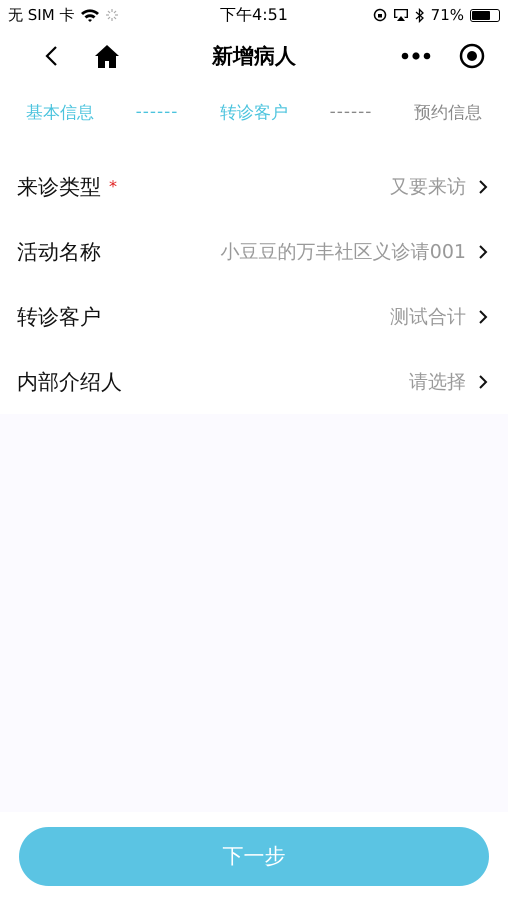 This screenshot has width=508, height=900. Describe the element at coordinates (437, 382) in the screenshot. I see `field-value: 请选择` at that location.